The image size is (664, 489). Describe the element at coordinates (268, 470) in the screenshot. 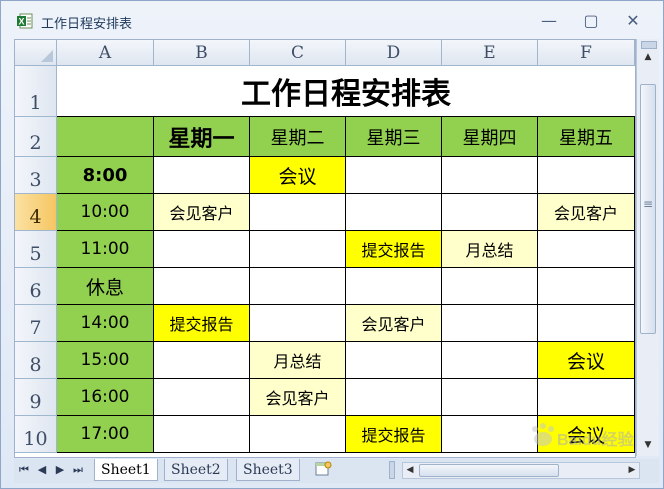

I see `tab-sheet3: Sheet3` at that location.